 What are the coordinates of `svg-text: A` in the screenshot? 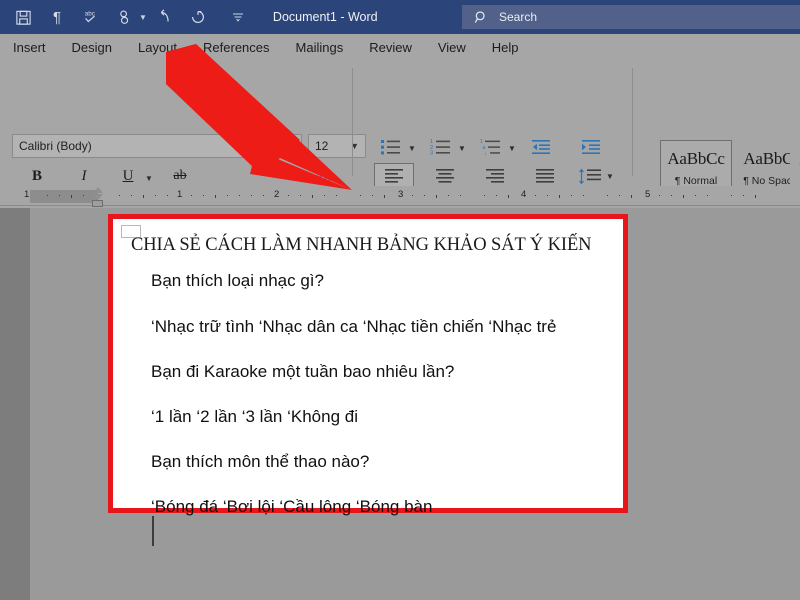 It's located at (319, 177).